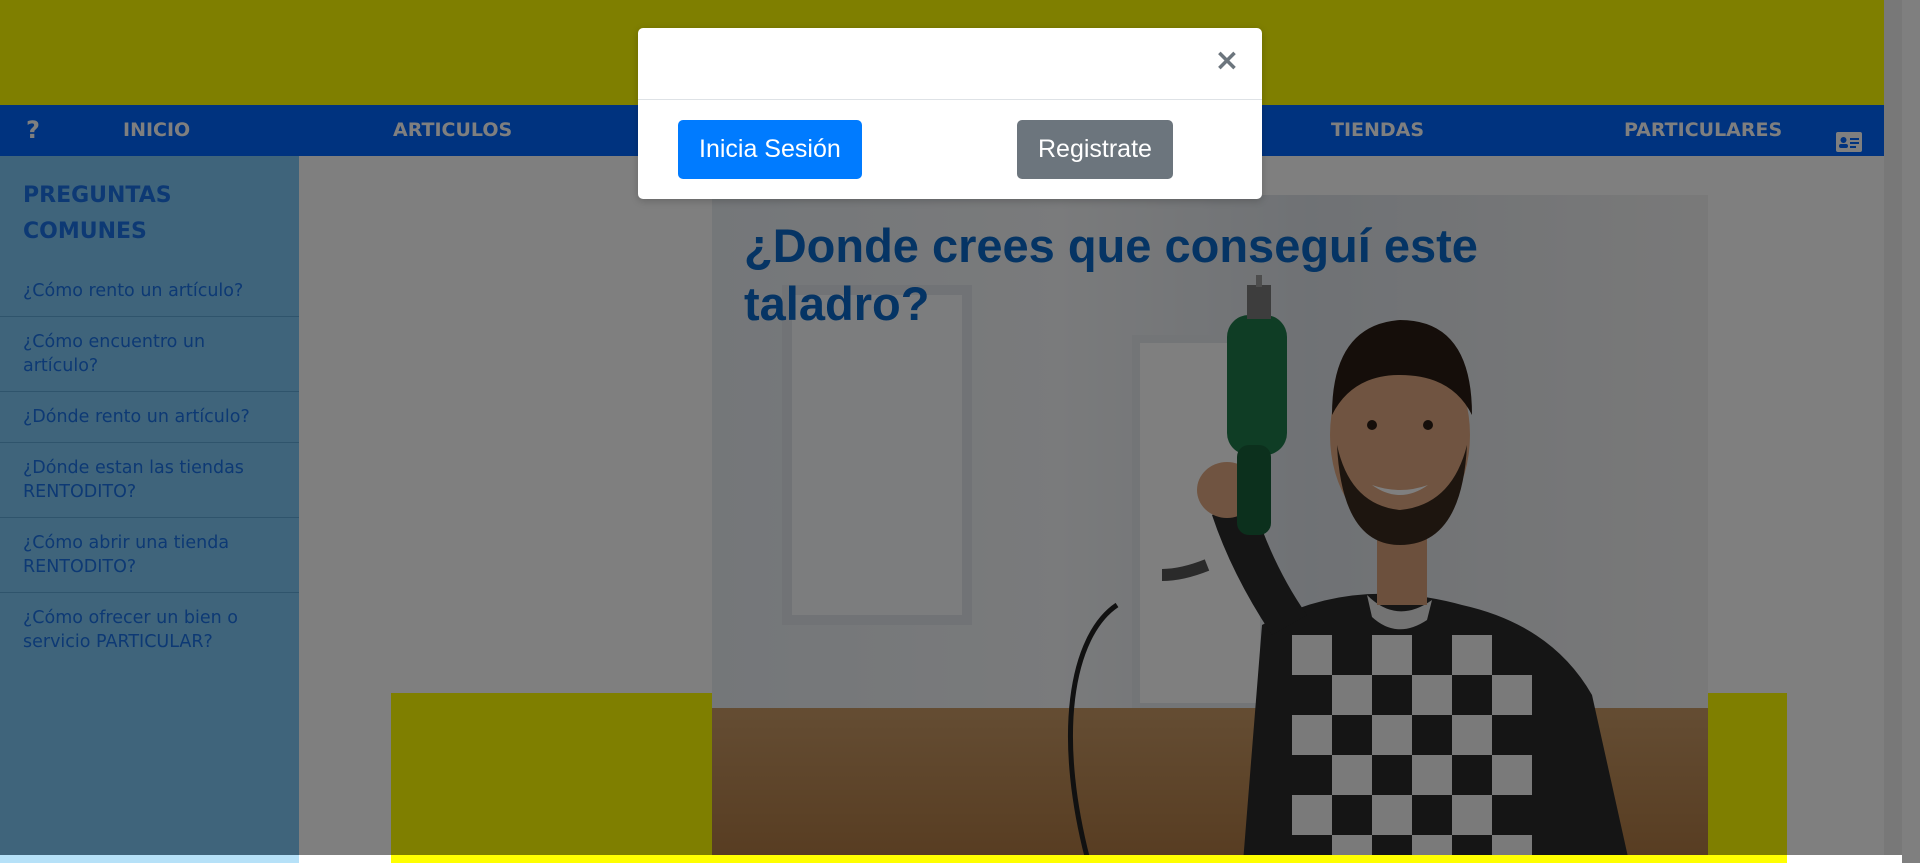  What do you see at coordinates (1227, 61) in the screenshot?
I see `close-icon: ×` at bounding box center [1227, 61].